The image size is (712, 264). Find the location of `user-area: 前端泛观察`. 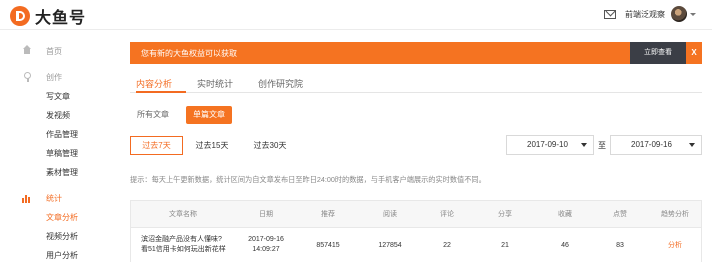

user-area: 前端泛观察 is located at coordinates (650, 14).